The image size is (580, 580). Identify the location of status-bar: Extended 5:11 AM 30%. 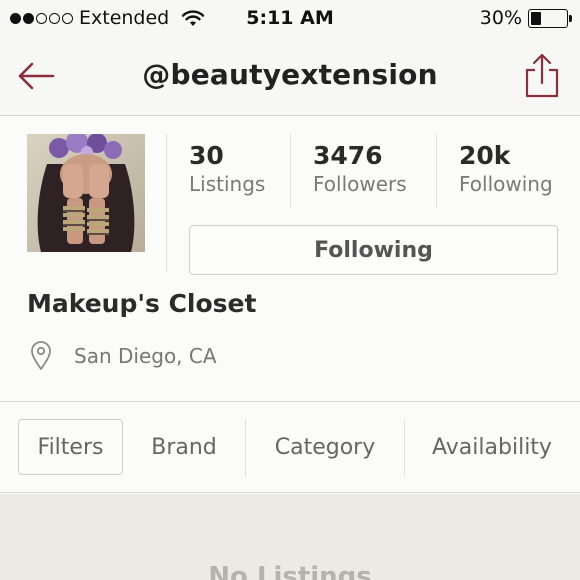
(290, 19).